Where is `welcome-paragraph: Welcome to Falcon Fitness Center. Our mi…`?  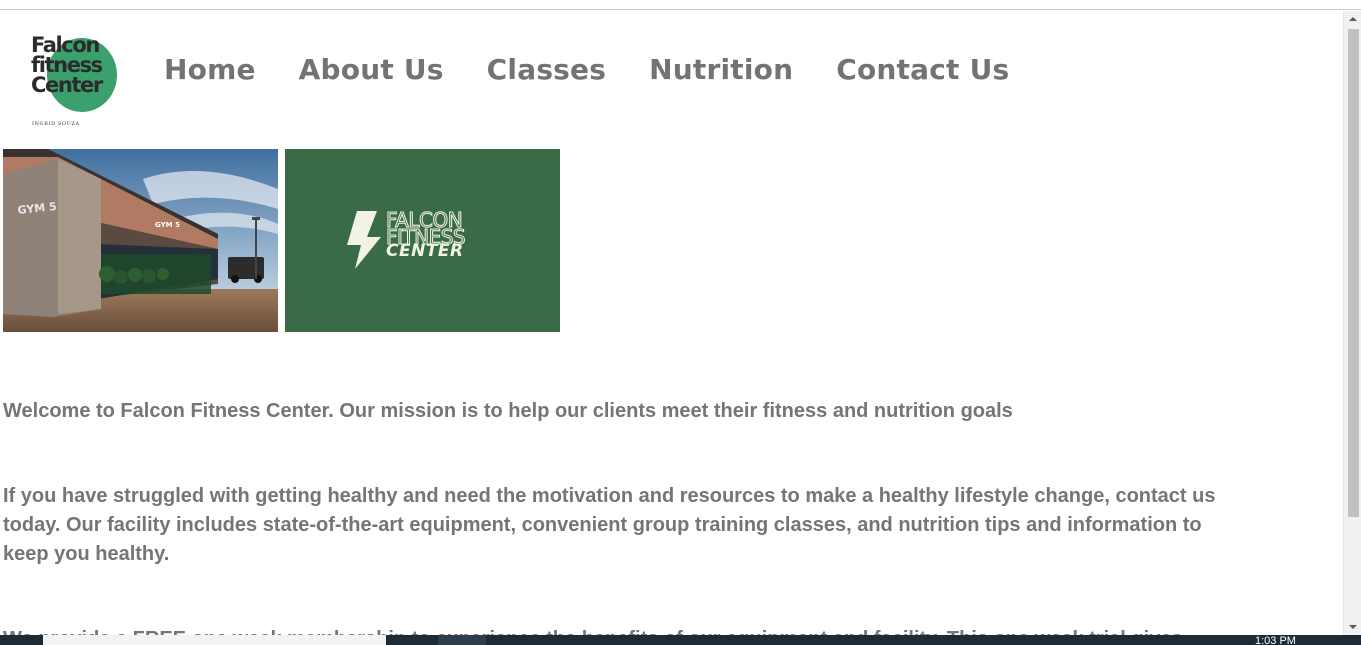 welcome-paragraph: Welcome to Falcon Fitness Center. Our mi… is located at coordinates (508, 411).